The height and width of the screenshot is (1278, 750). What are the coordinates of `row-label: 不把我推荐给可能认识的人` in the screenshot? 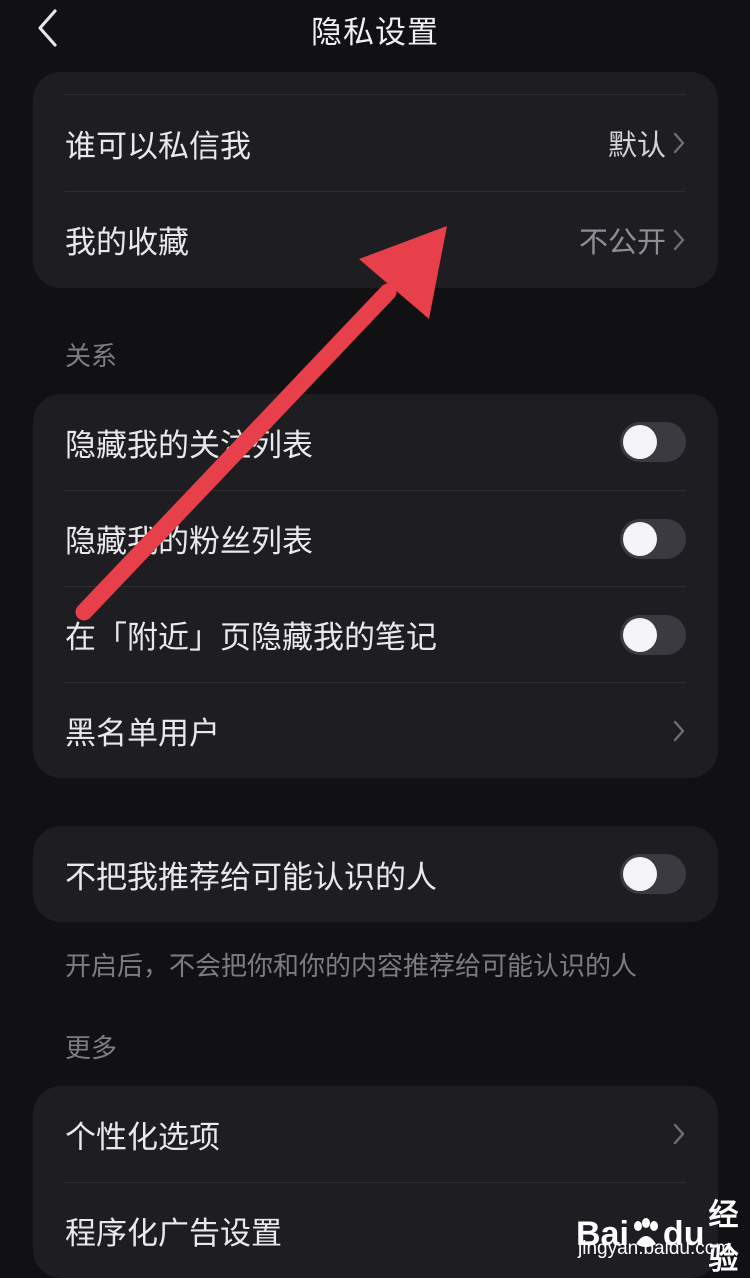 It's located at (251, 877).